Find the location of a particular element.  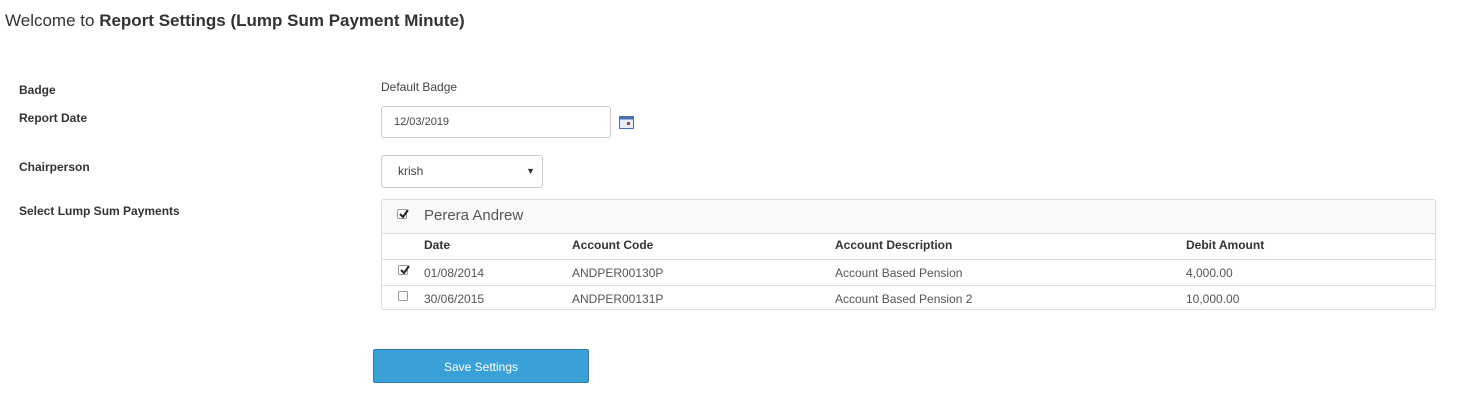

row-date: 01/08/2014 is located at coordinates (454, 273).